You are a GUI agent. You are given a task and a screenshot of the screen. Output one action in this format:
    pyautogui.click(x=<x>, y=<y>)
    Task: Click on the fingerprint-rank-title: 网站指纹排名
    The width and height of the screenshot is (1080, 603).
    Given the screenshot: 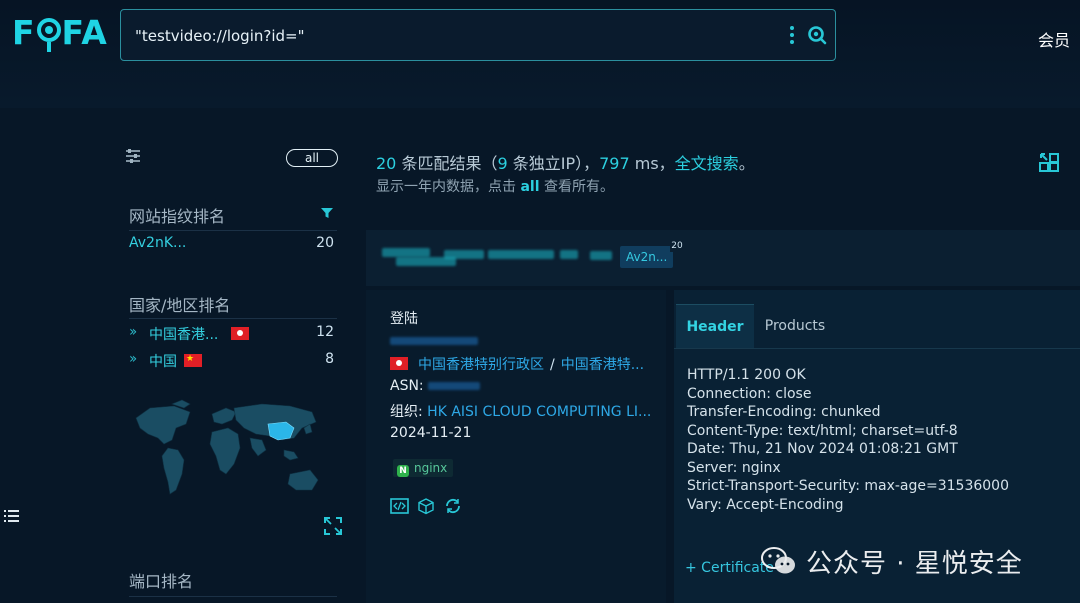 What is the action you would take?
    pyautogui.click(x=177, y=216)
    